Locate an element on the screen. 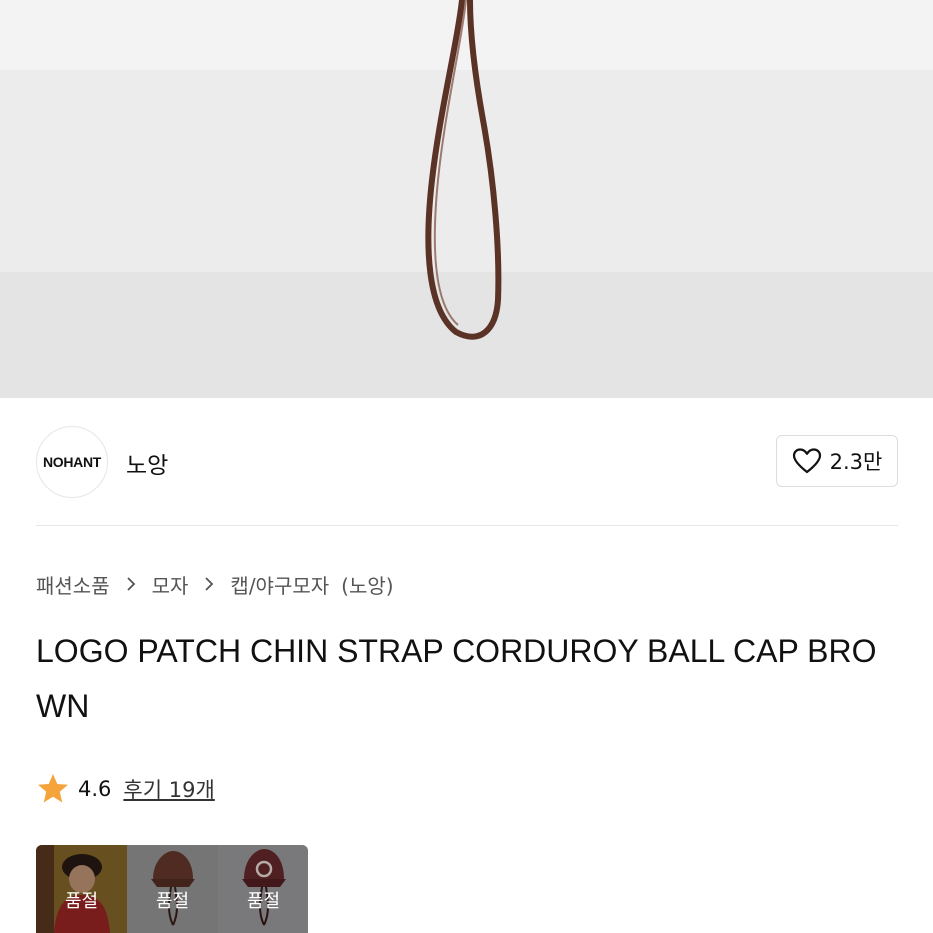  breadcrumb-item-brand: (노앙) is located at coordinates (367, 584).